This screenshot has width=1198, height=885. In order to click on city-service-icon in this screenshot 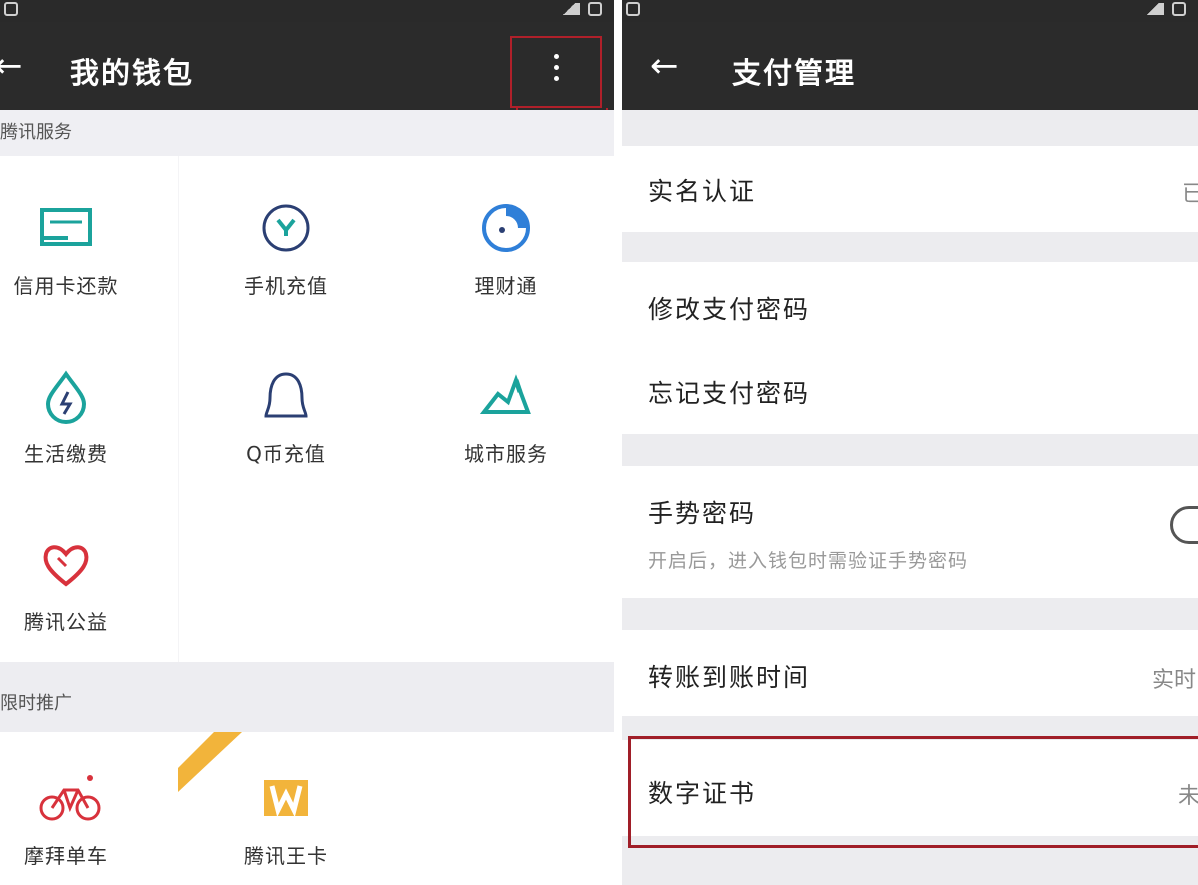, I will do `click(506, 396)`.